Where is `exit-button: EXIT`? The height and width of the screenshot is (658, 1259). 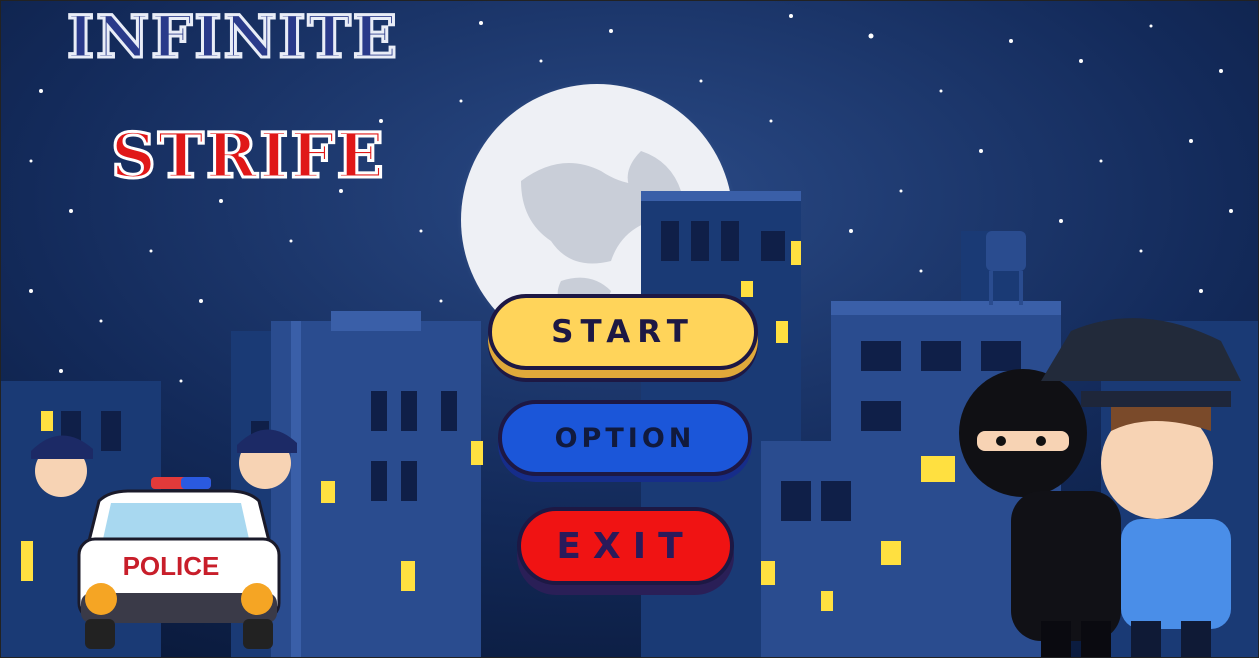
exit-button: EXIT is located at coordinates (625, 546).